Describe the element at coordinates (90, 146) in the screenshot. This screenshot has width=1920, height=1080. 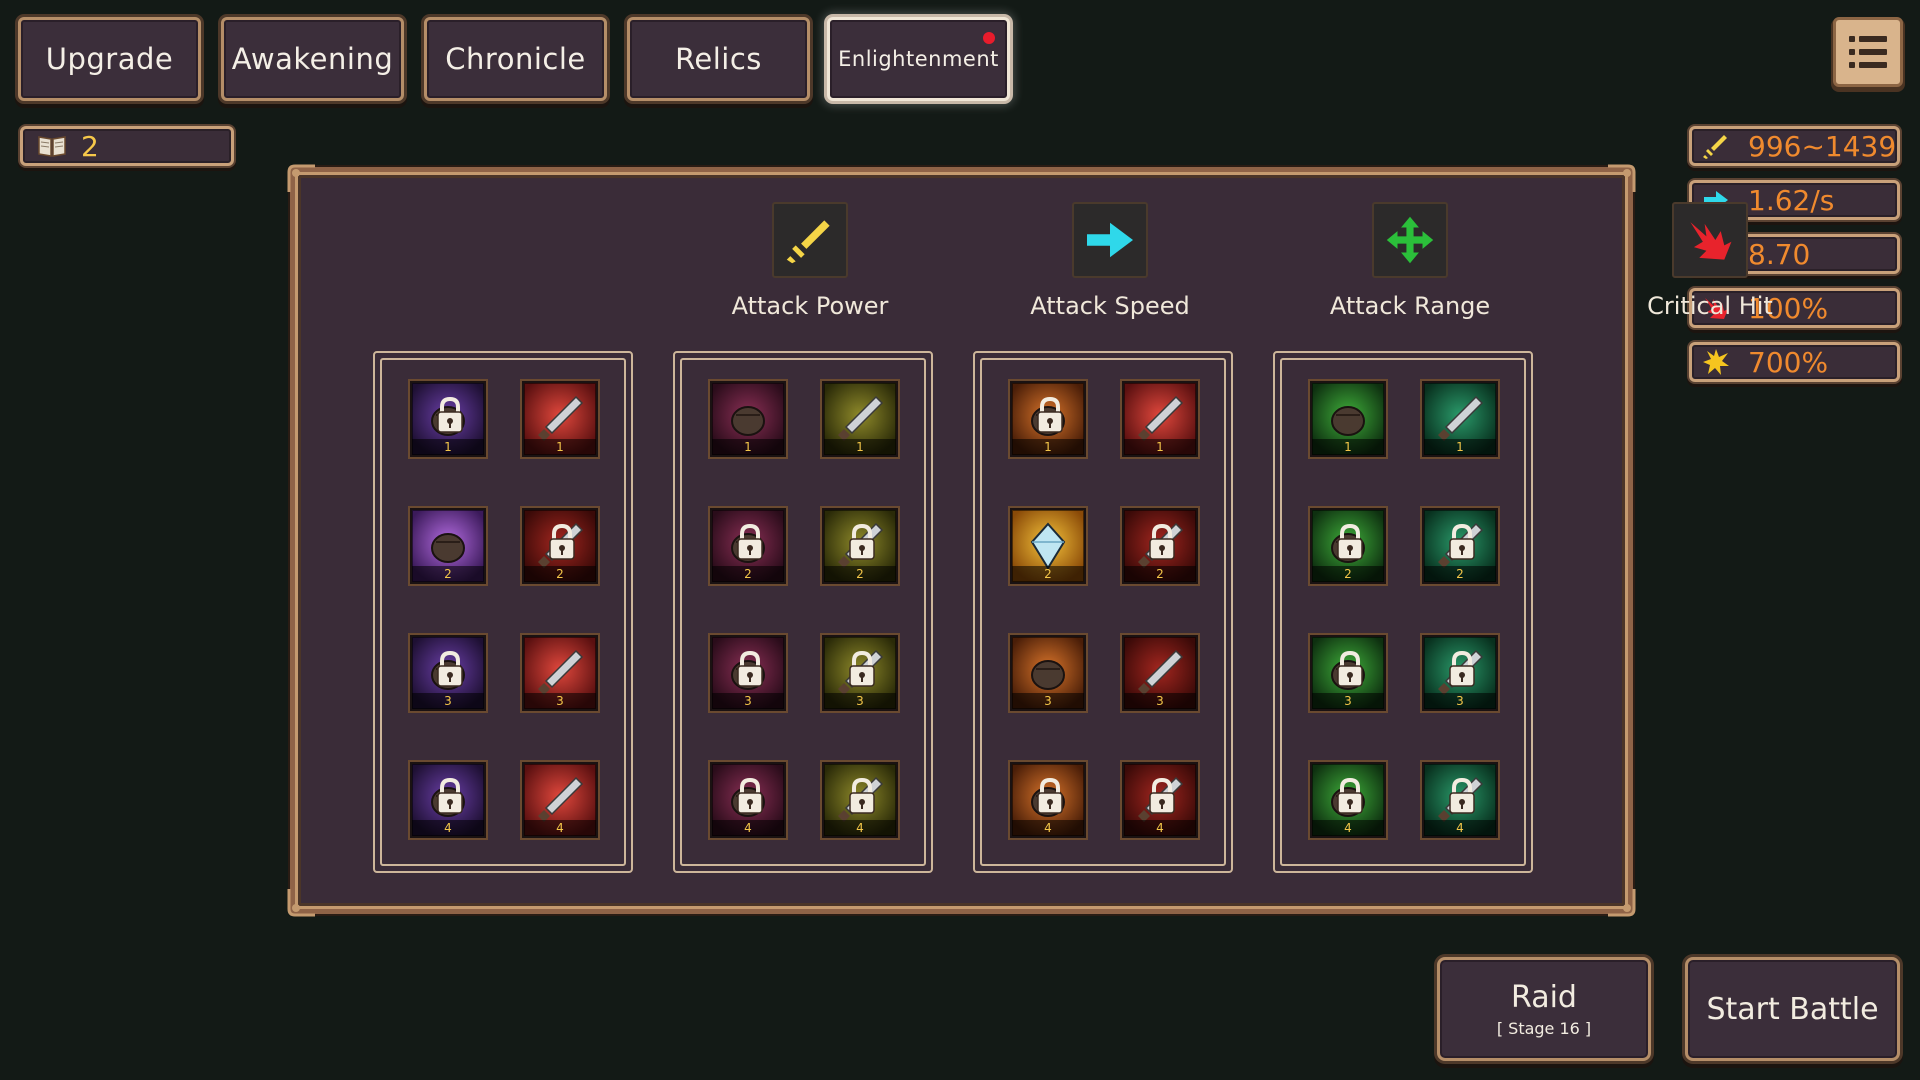
I see `points-count: 2` at that location.